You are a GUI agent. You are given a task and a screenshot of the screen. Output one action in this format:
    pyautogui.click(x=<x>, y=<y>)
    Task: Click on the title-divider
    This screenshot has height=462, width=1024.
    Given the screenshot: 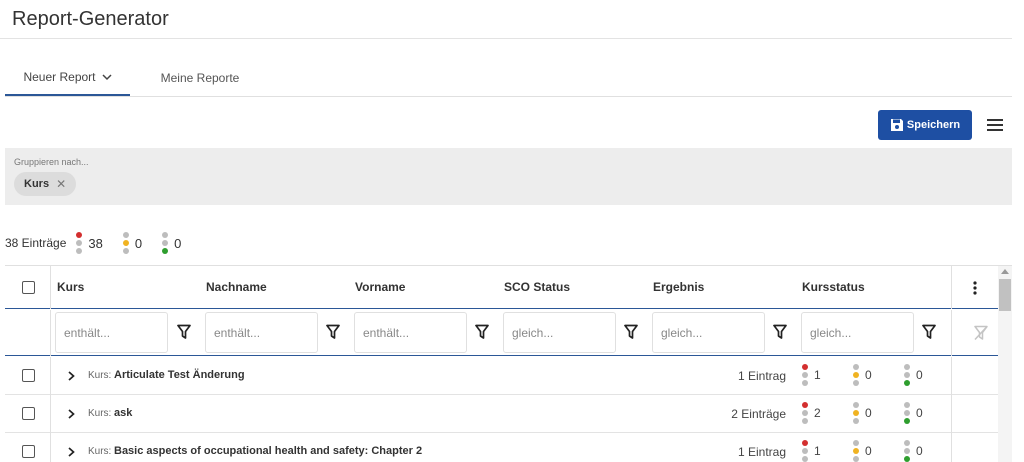 What is the action you would take?
    pyautogui.click(x=506, y=38)
    